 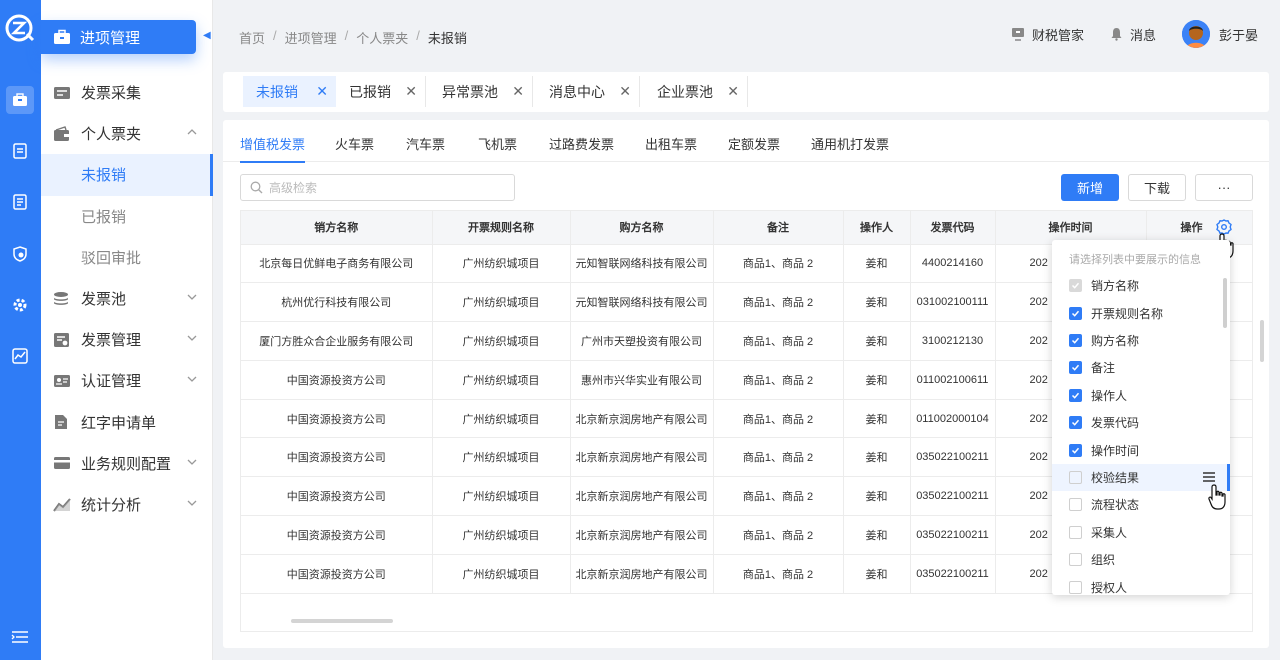 What do you see at coordinates (1133, 34) in the screenshot?
I see `messages-link: 消息` at bounding box center [1133, 34].